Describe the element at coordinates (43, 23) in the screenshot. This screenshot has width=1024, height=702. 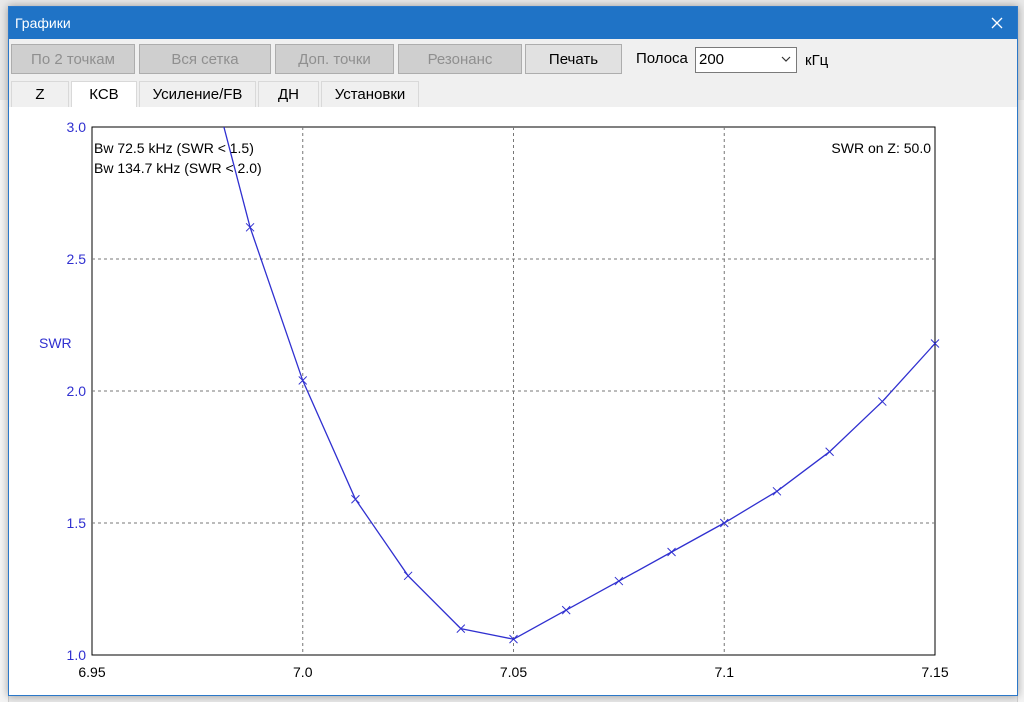
I see `window-title: Графики` at that location.